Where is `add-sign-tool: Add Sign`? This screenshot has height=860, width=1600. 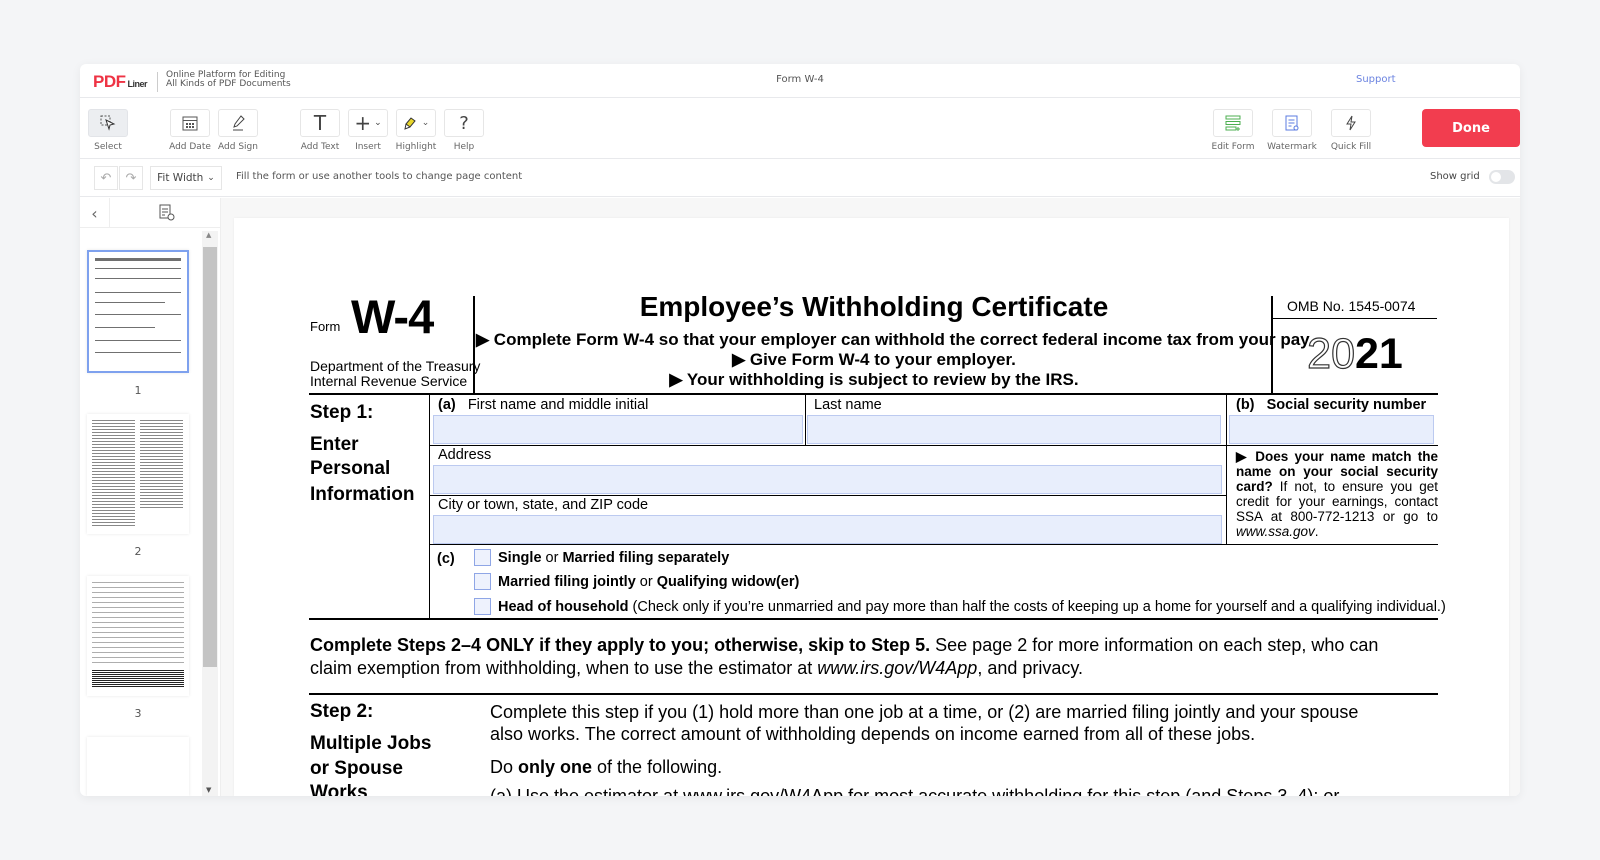
add-sign-tool: Add Sign is located at coordinates (238, 130).